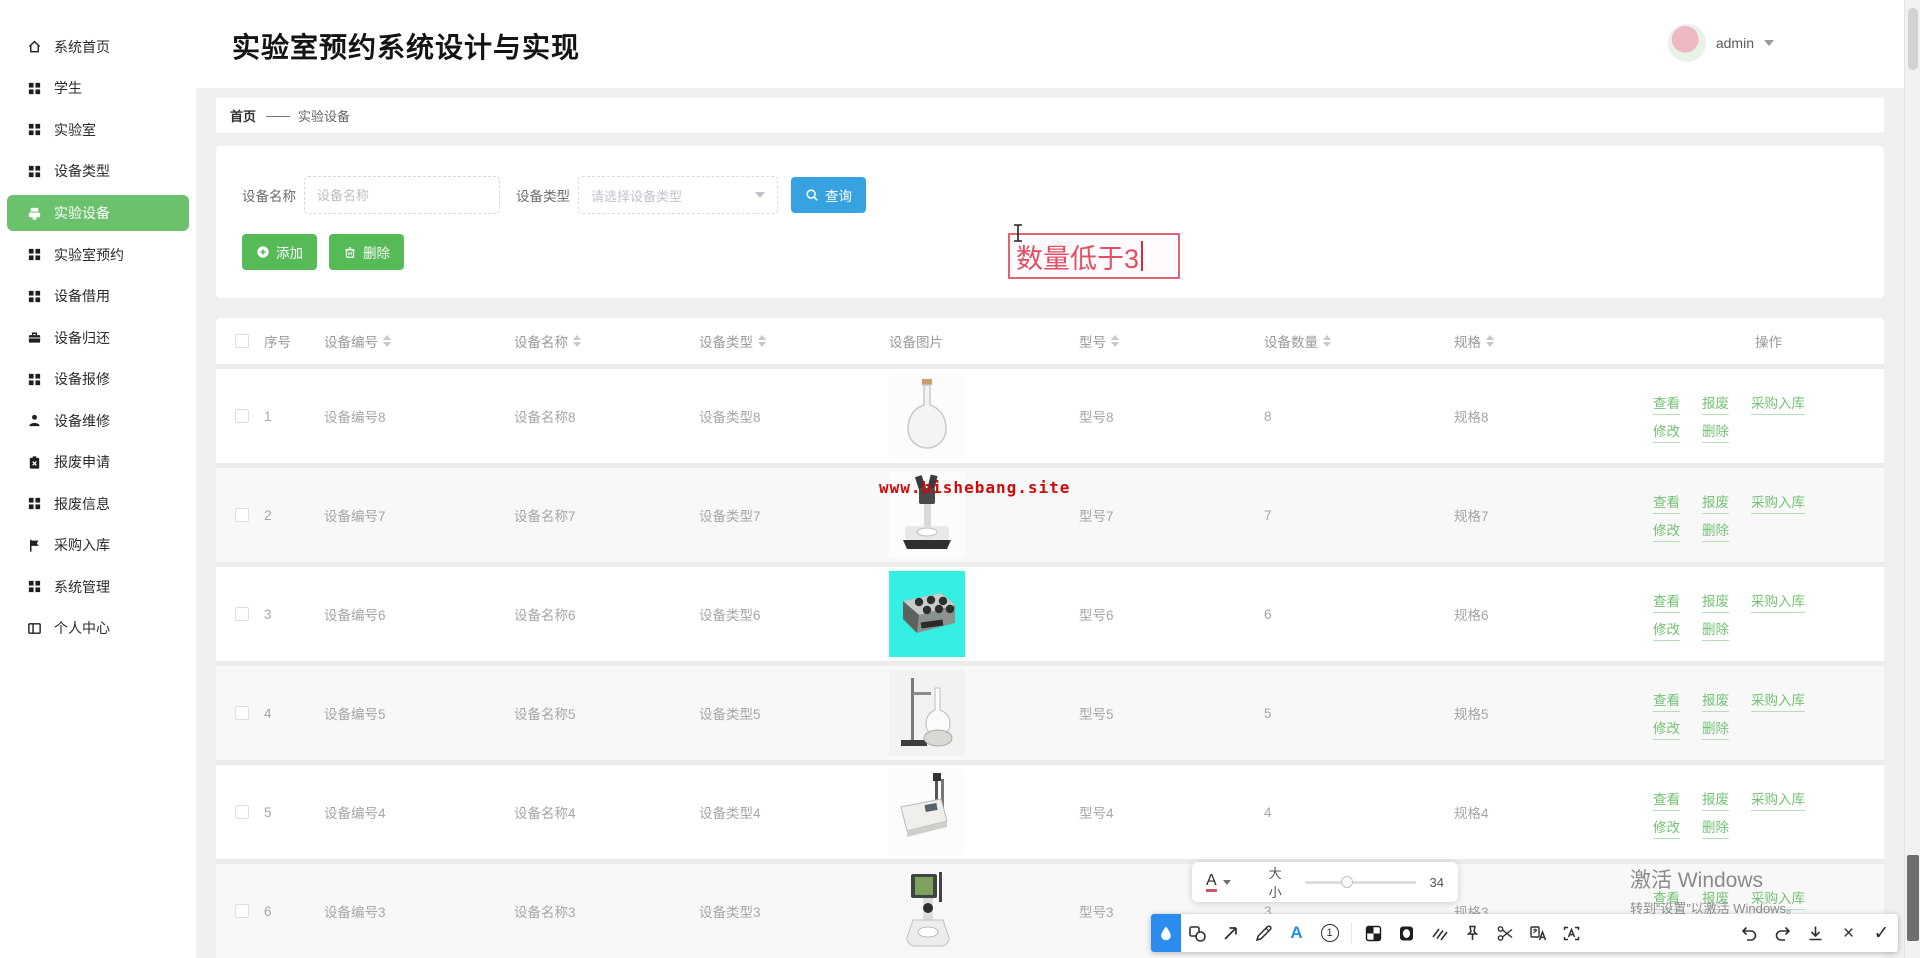 This screenshot has height=958, width=1920. I want to click on blur-tool-button, so click(1406, 933).